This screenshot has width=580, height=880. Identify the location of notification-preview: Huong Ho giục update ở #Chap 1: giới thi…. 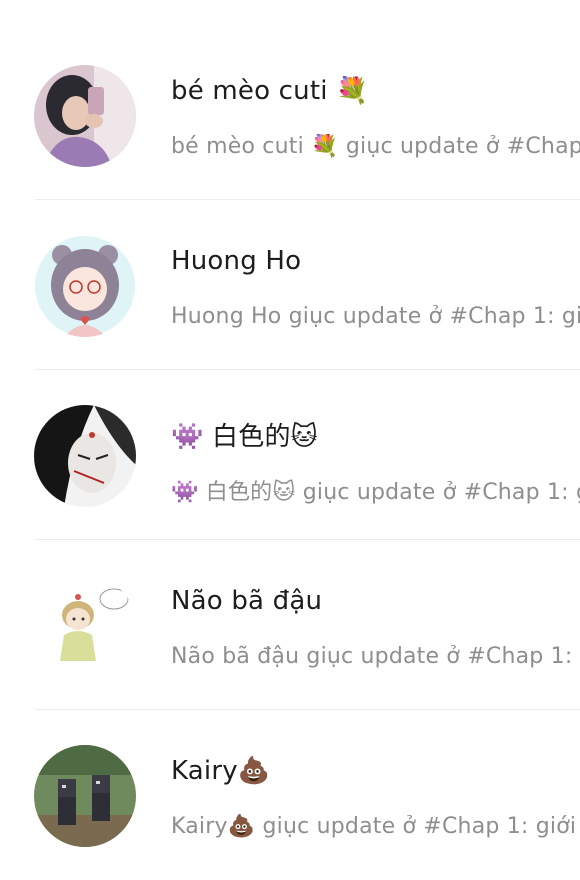
(375, 316).